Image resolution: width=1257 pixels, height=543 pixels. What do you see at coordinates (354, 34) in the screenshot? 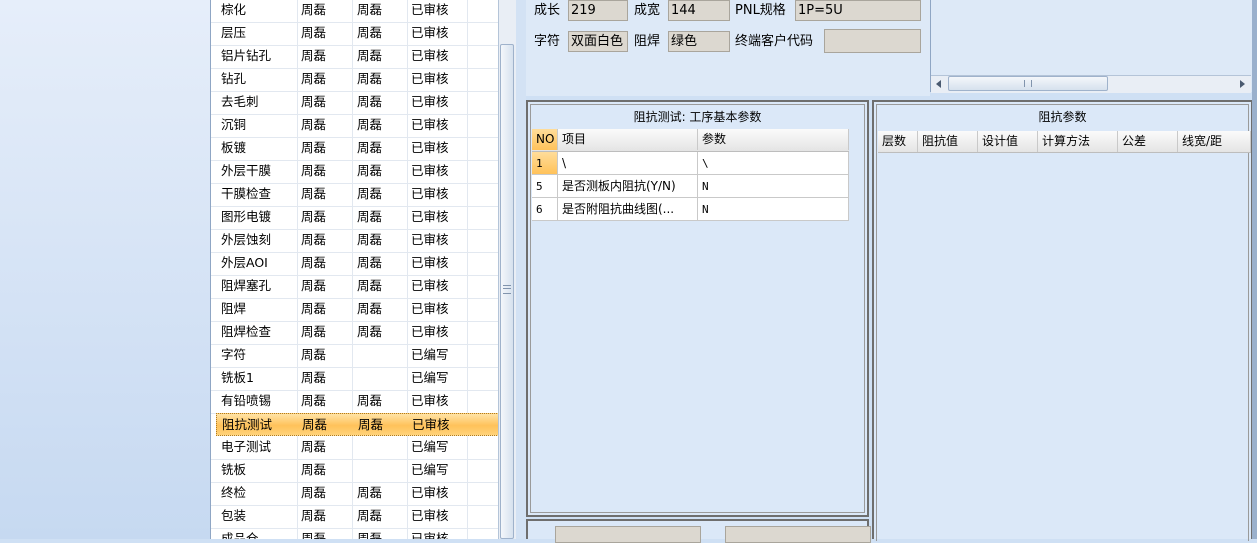
I see `list-item: 层压 周磊 周磊 已审核` at bounding box center [354, 34].